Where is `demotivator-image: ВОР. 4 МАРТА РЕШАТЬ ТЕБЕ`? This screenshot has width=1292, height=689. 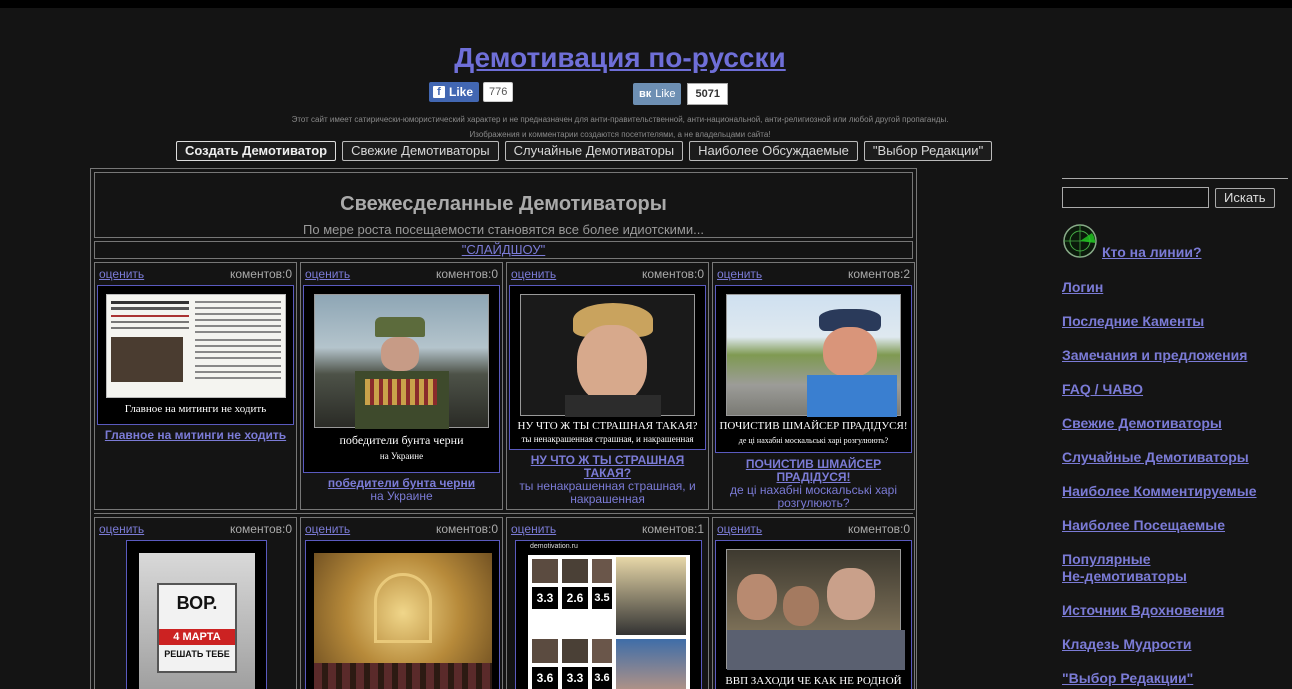 demotivator-image: ВОР. 4 МАРТА РЕШАТЬ ТЕБЕ is located at coordinates (196, 614).